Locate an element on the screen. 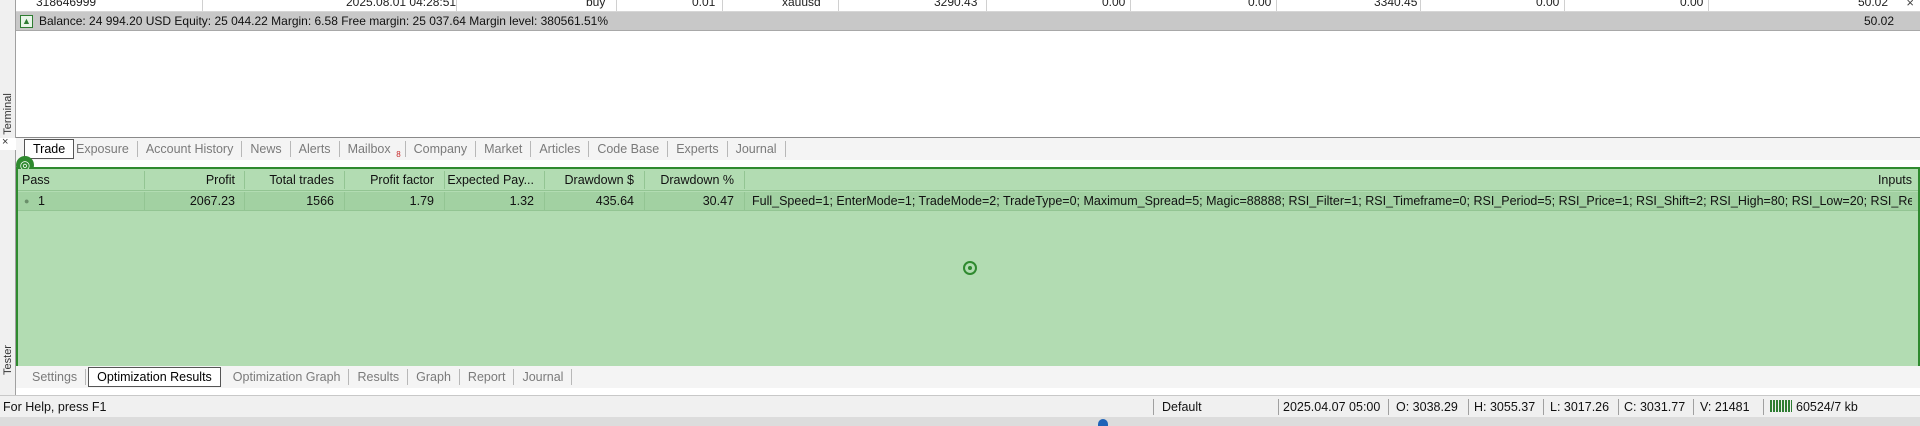 This screenshot has height=426, width=1920. tab-articles: Articles is located at coordinates (560, 149).